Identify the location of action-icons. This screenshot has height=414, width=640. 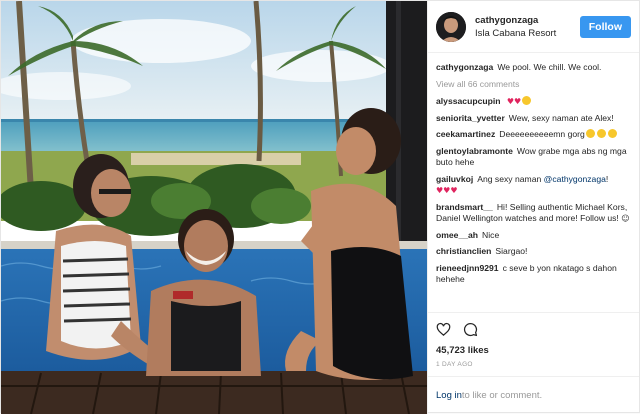
(533, 329).